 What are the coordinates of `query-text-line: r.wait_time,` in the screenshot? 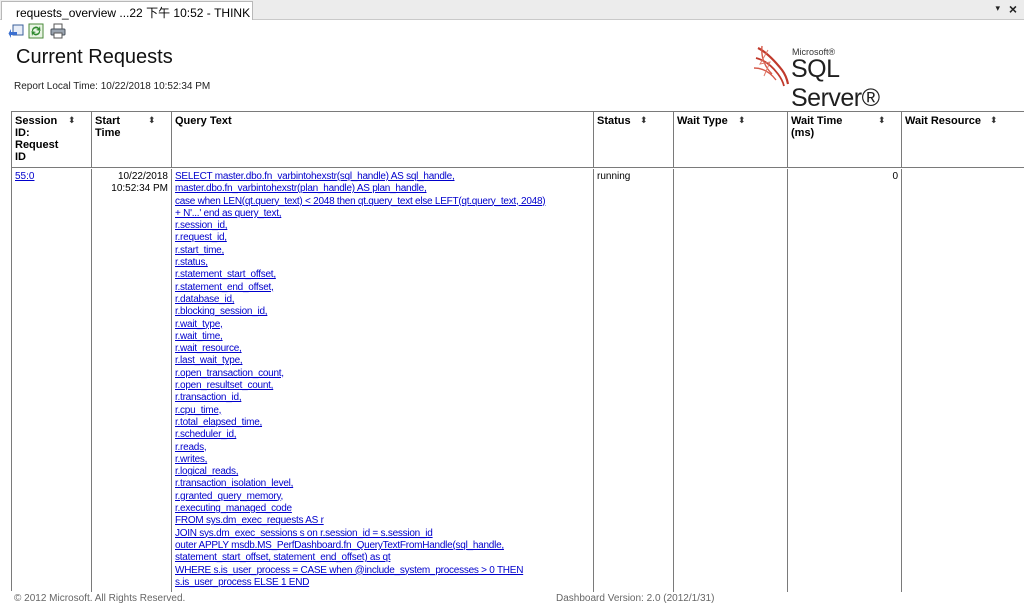 It's located at (383, 337).